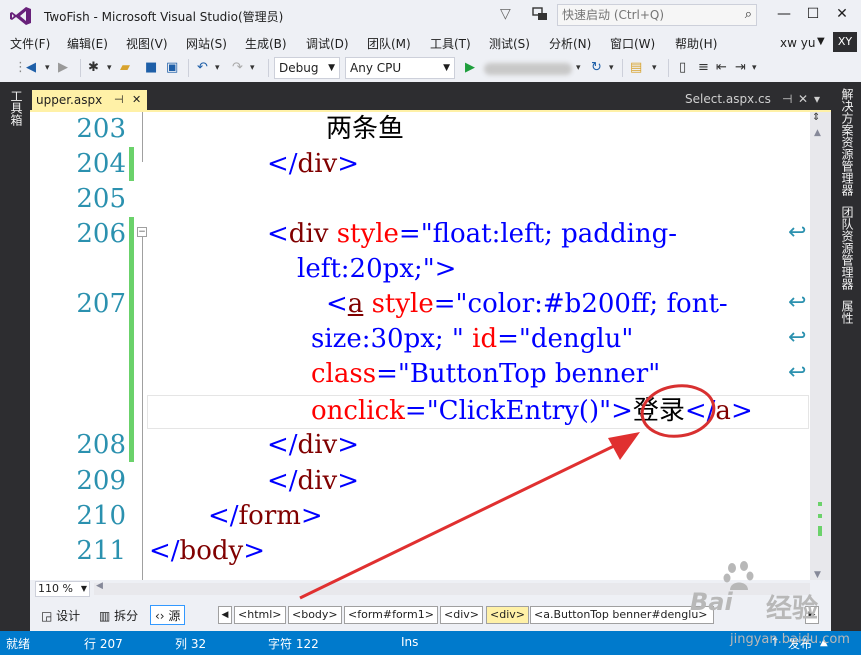 This screenshot has height=655, width=861. What do you see at coordinates (101, 551) in the screenshot?
I see `line-number: 211` at bounding box center [101, 551].